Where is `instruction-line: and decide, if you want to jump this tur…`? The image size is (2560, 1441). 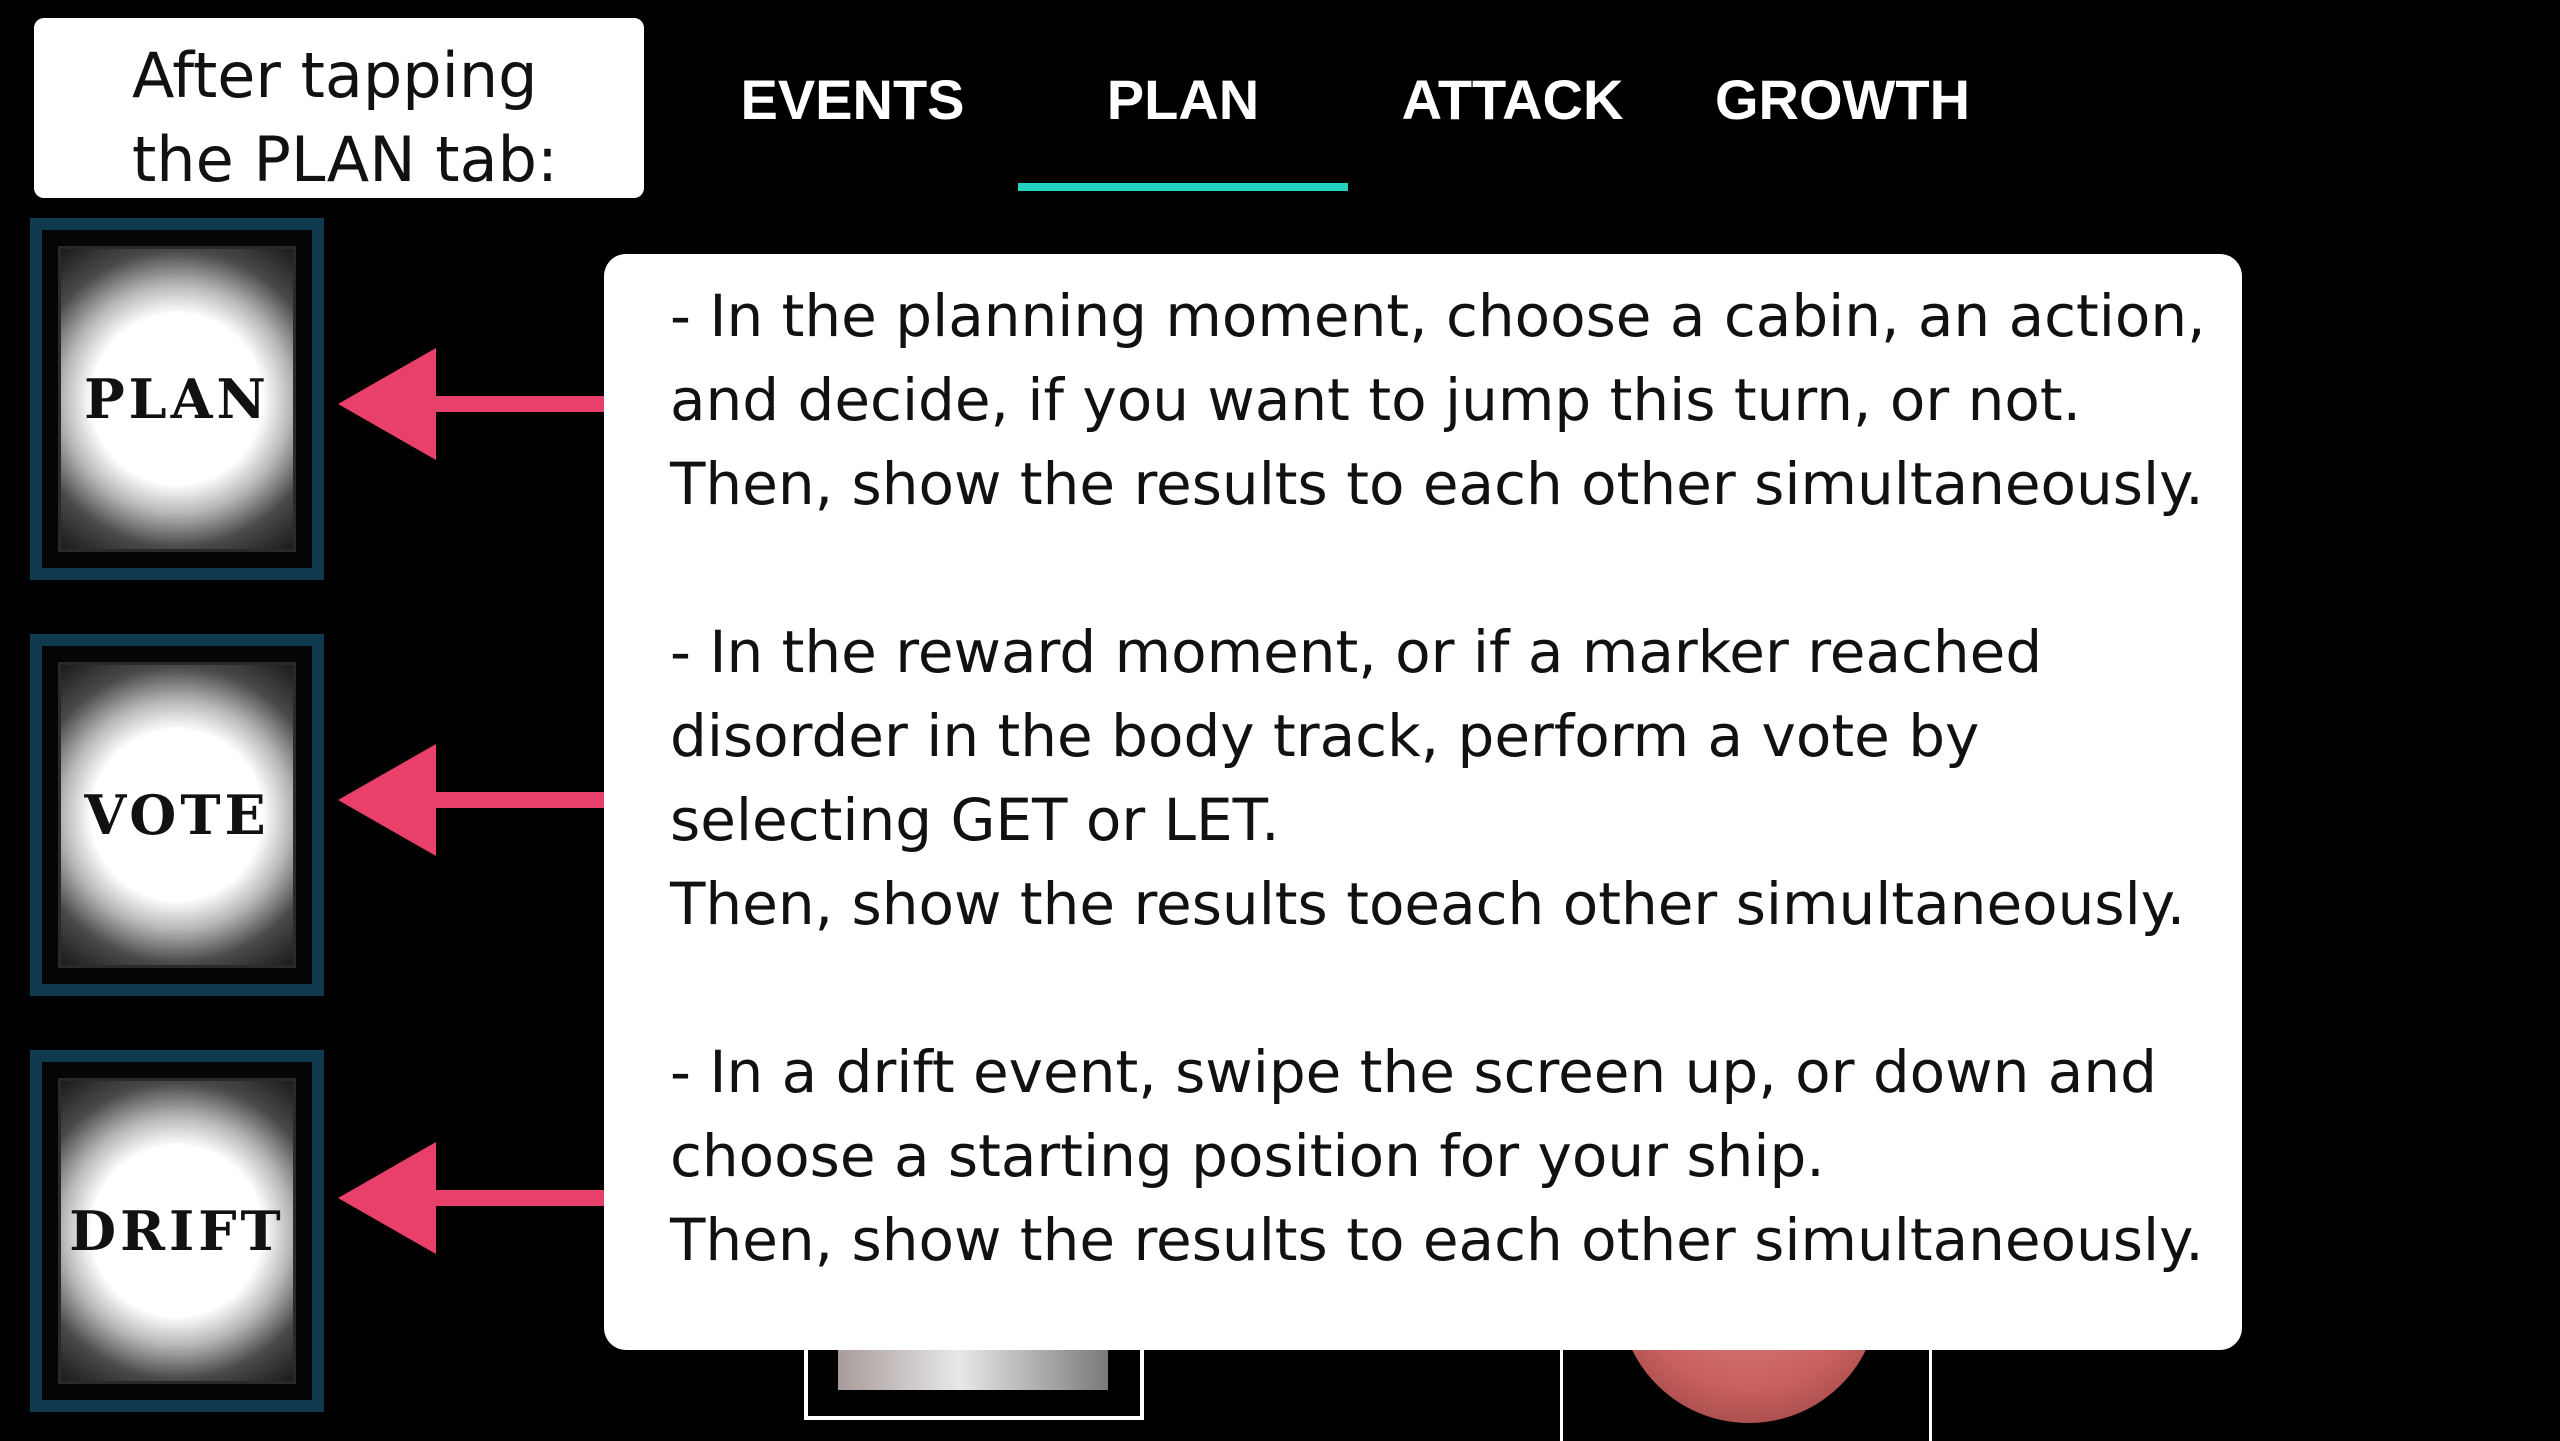 instruction-line: and decide, if you want to jump this tur… is located at coordinates (1376, 400).